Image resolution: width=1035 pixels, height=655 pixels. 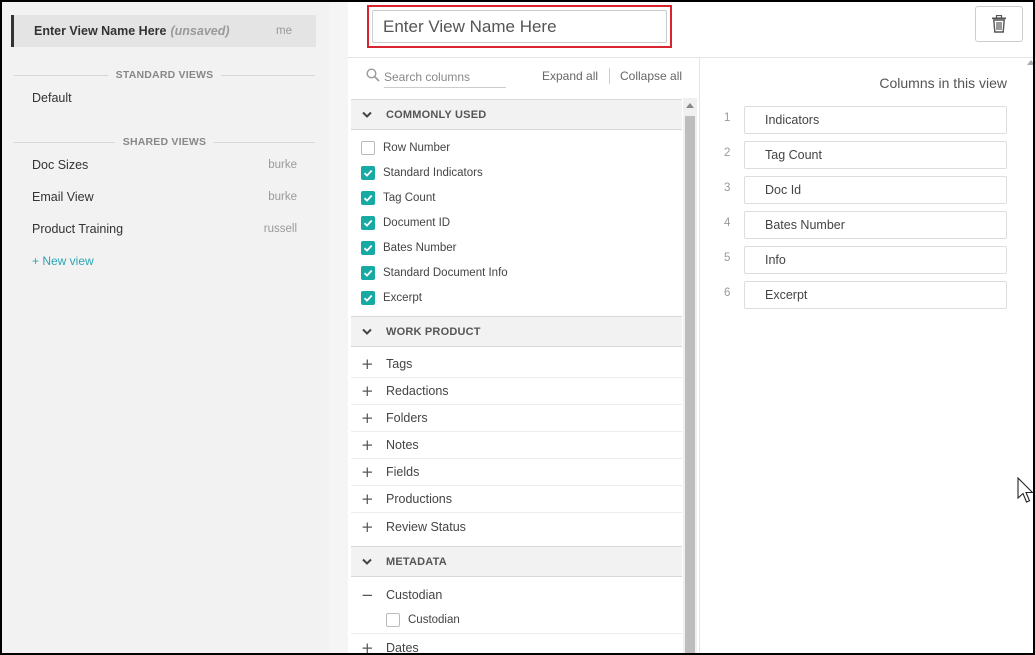 I want to click on selected-column-item: 2 Tag Count, so click(x=866, y=155).